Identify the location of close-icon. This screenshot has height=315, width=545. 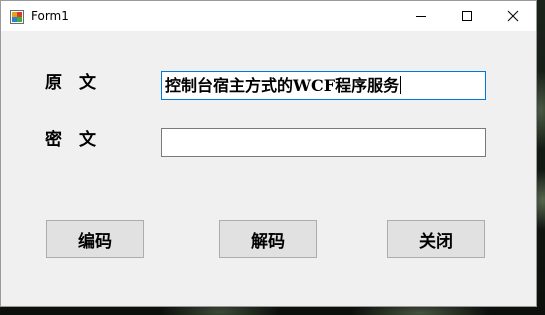
(513, 16).